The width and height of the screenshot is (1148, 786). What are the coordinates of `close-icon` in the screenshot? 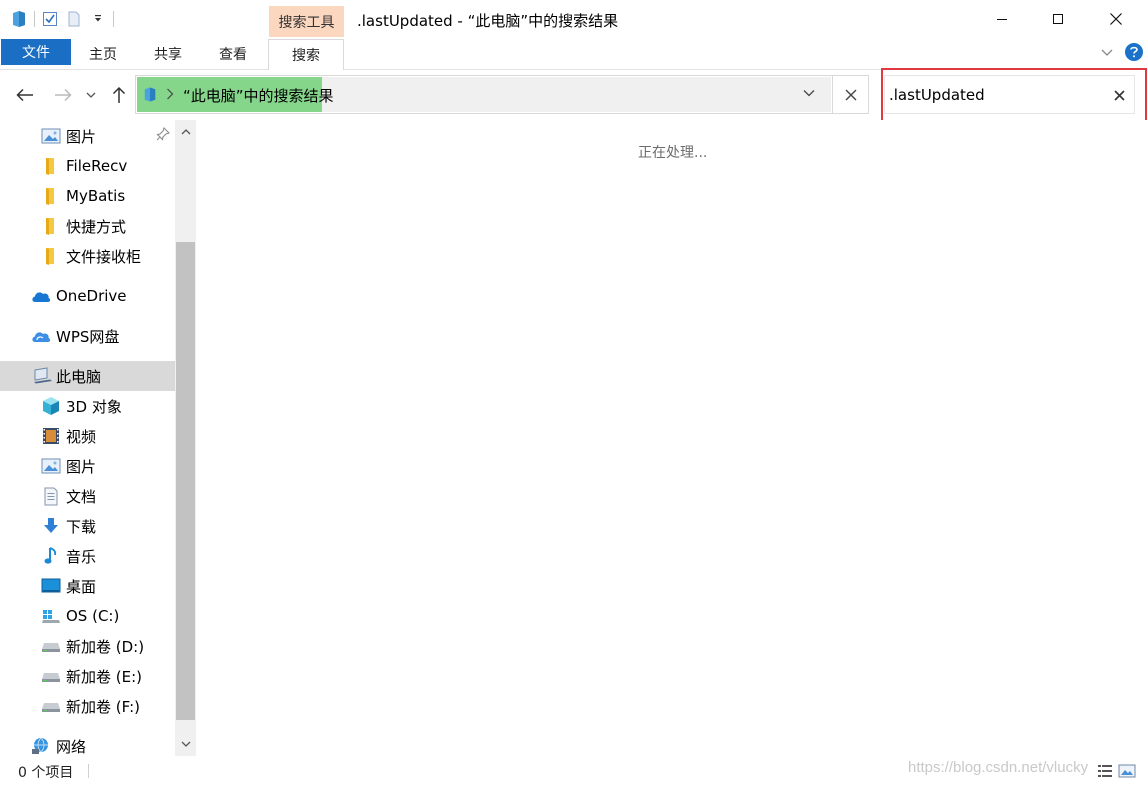 It's located at (1116, 19).